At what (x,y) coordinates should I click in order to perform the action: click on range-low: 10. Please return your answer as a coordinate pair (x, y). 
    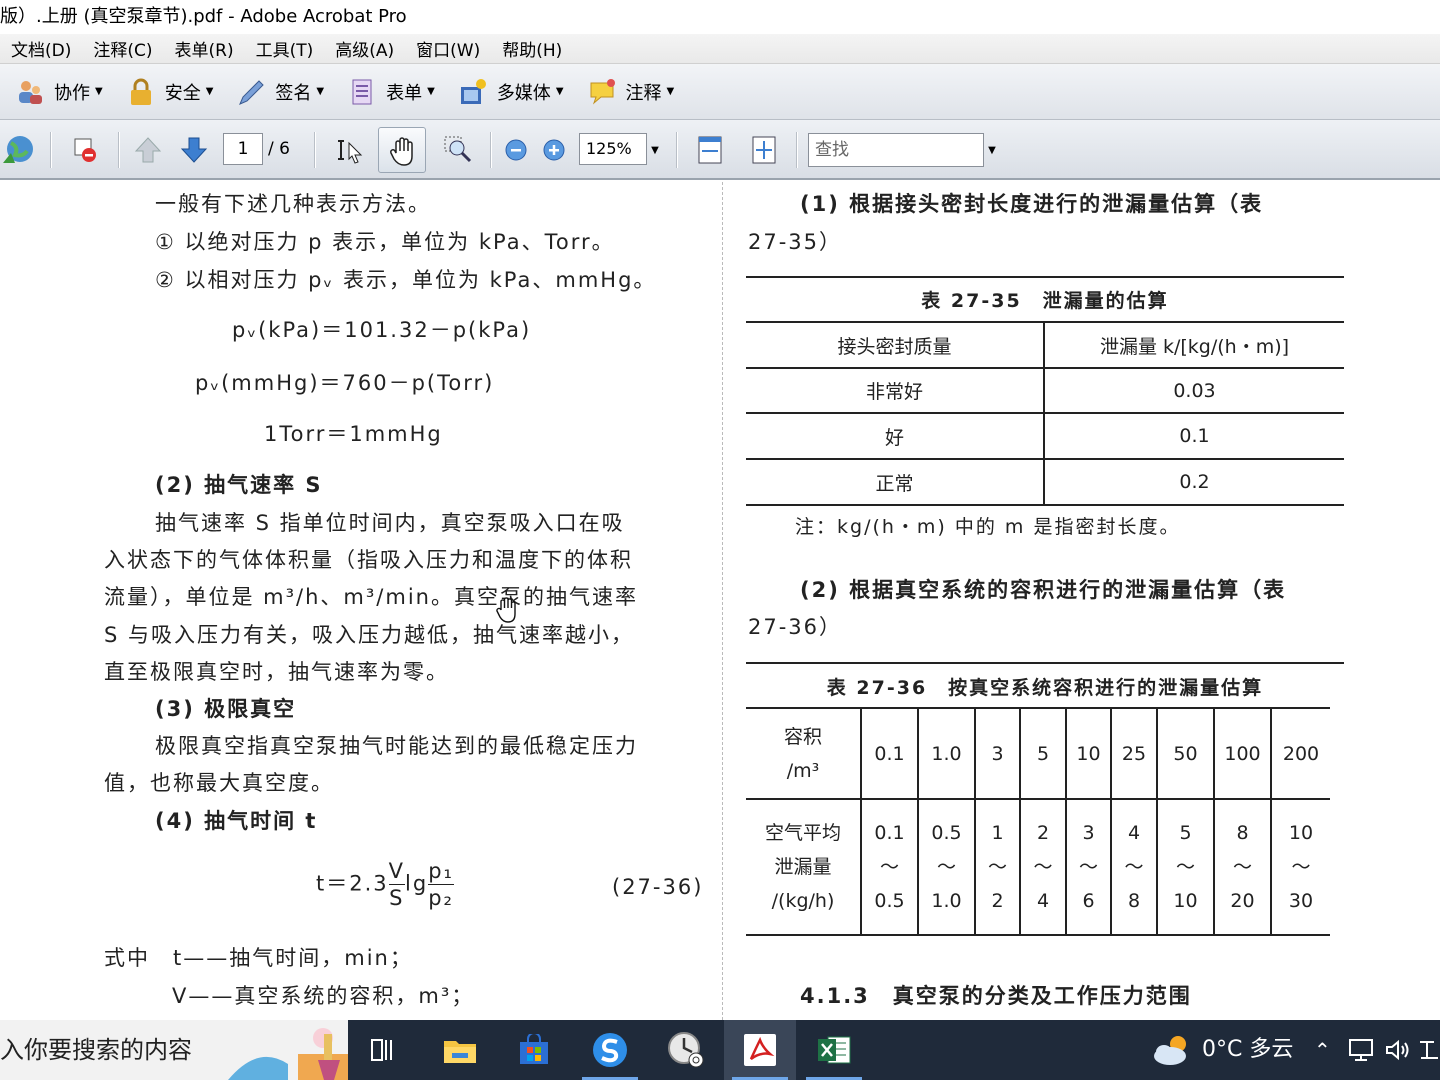
    Looking at the image, I should click on (1301, 833).